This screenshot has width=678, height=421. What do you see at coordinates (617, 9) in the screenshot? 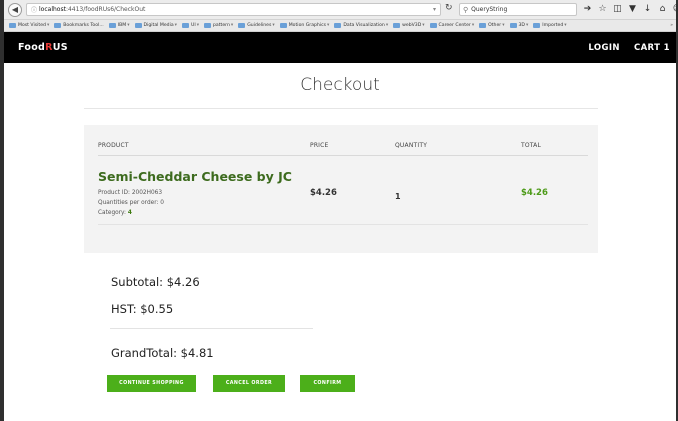
I see `clipboard-icon: ◫` at bounding box center [617, 9].